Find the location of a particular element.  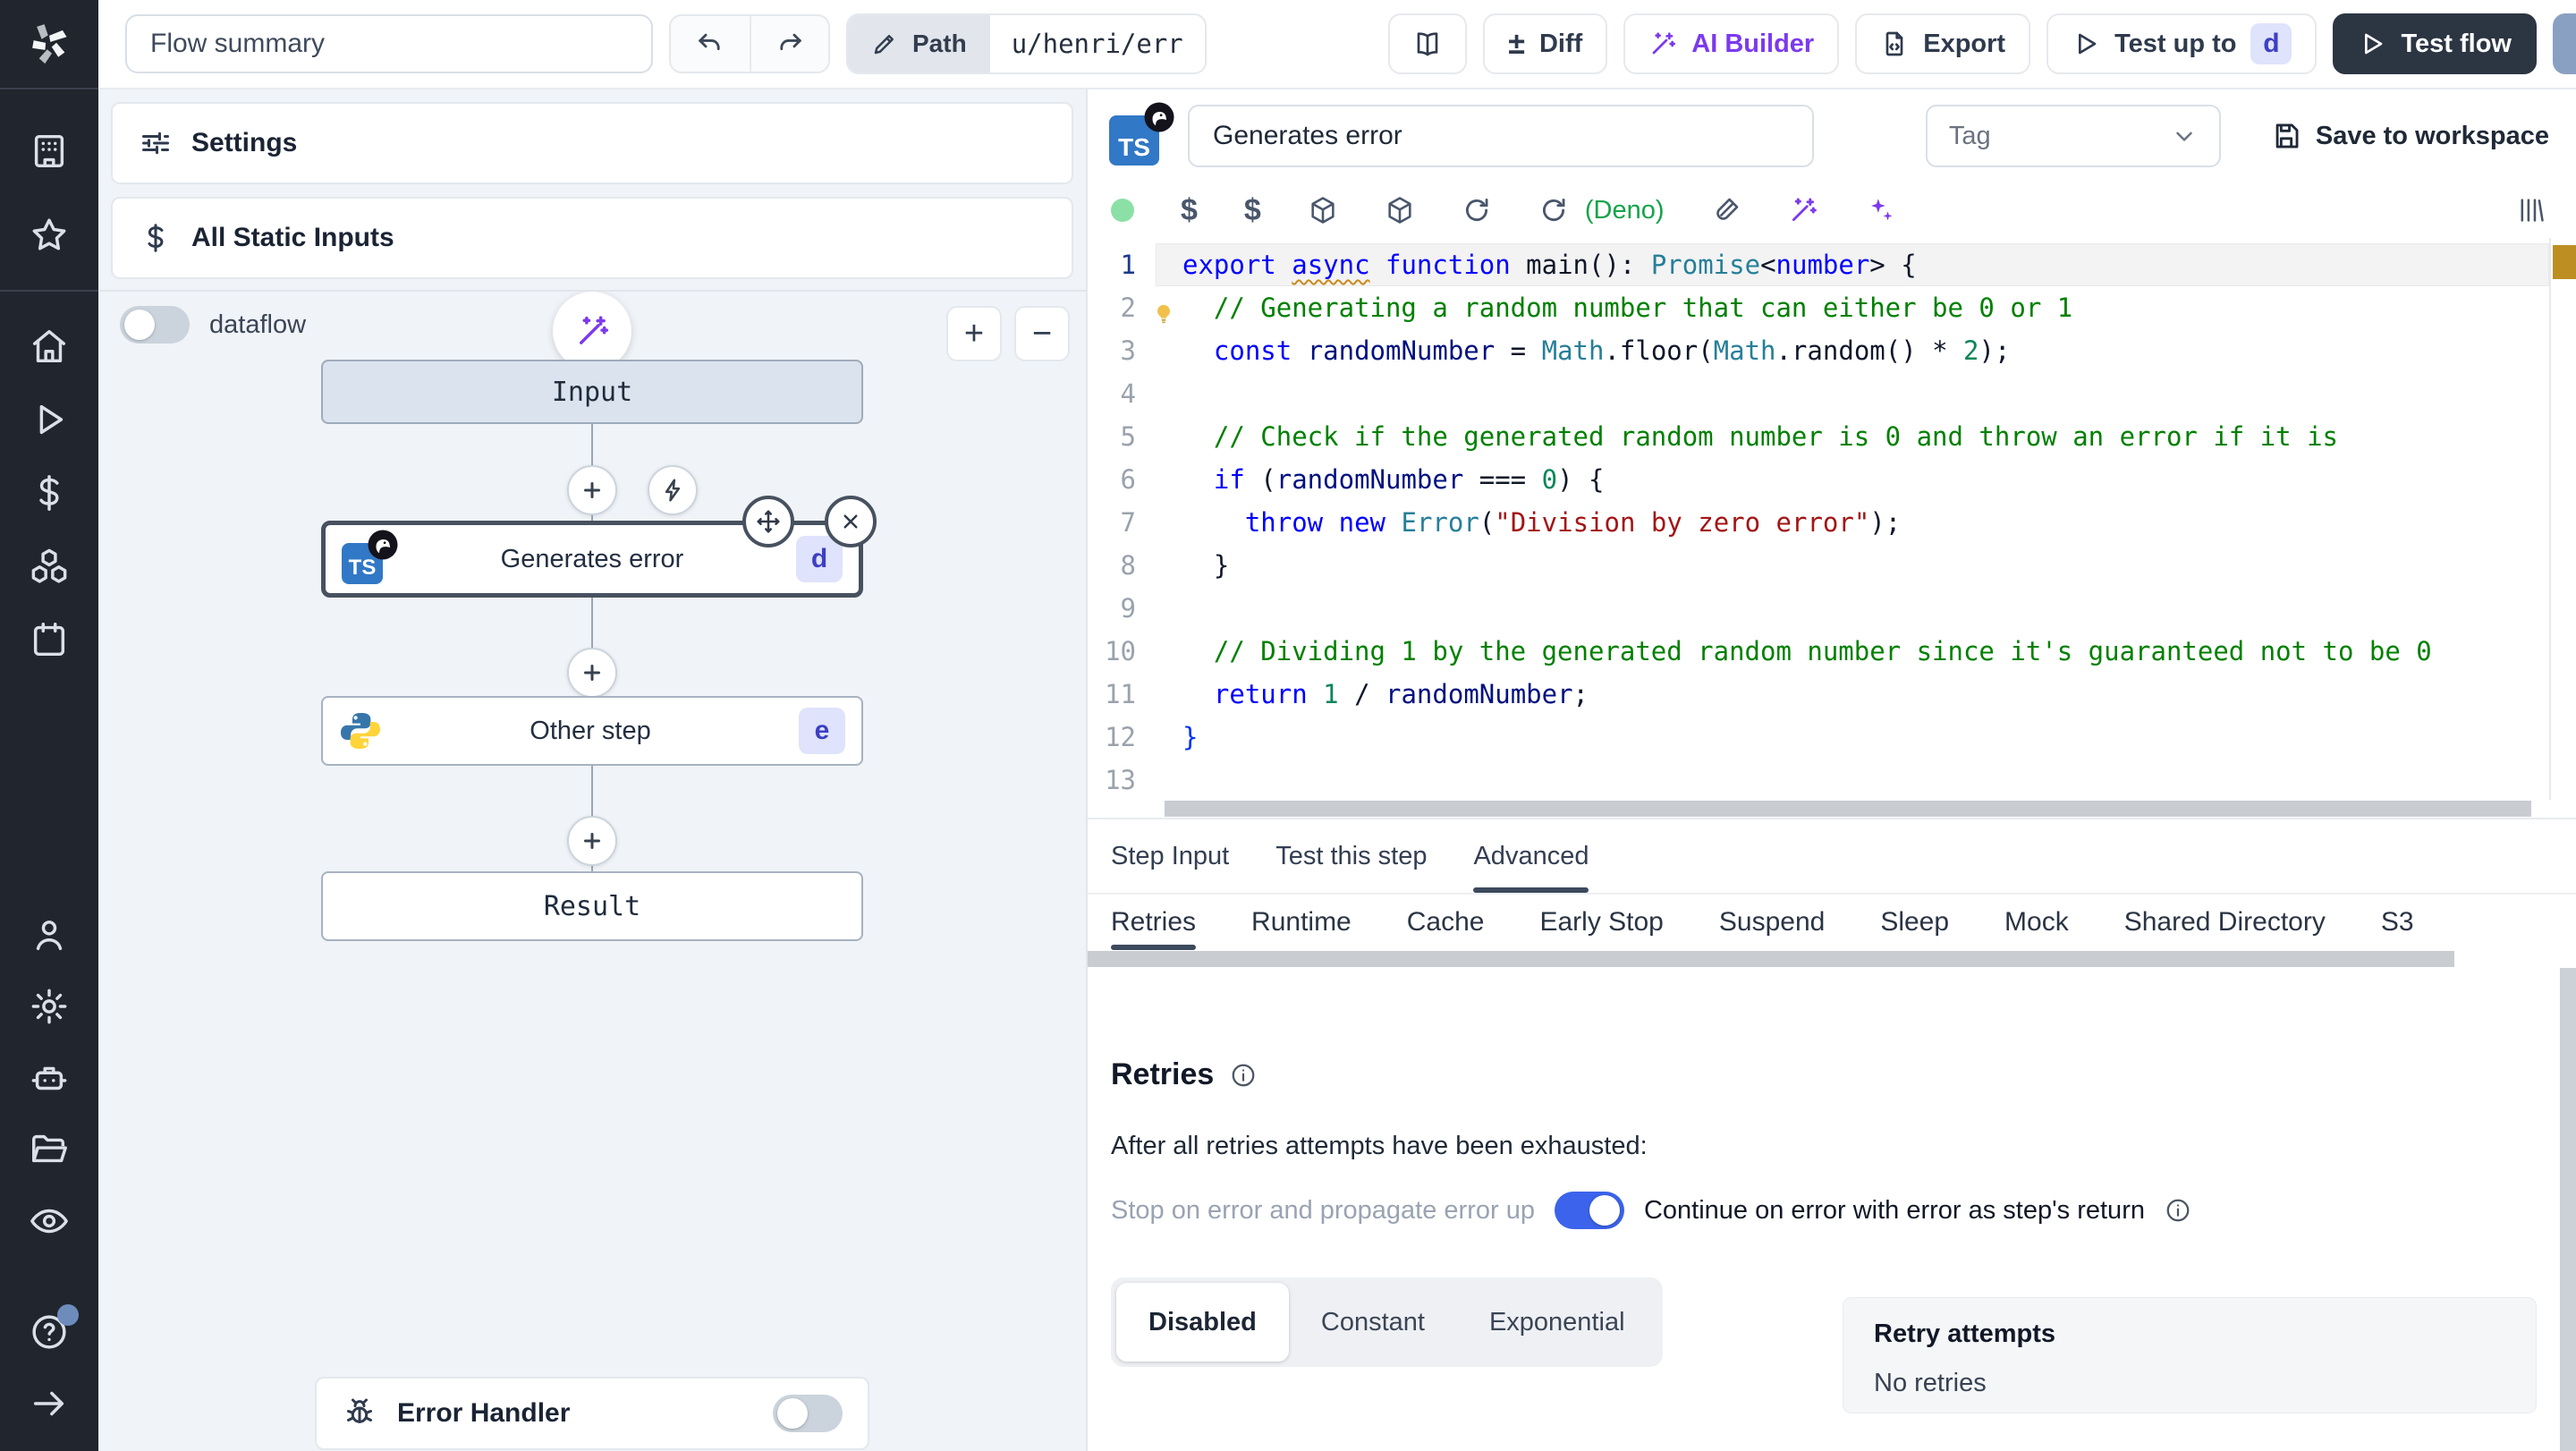

code-line-11: 11 return 1 / randomNumber; is located at coordinates (1832, 694).